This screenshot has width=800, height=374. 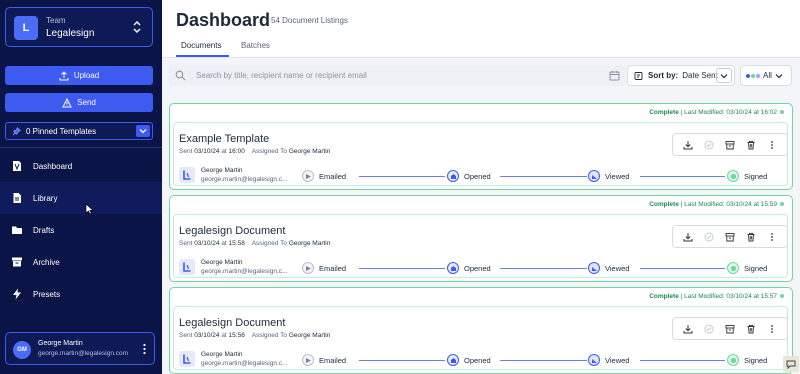 What do you see at coordinates (782, 112) in the screenshot?
I see `status-dot` at bounding box center [782, 112].